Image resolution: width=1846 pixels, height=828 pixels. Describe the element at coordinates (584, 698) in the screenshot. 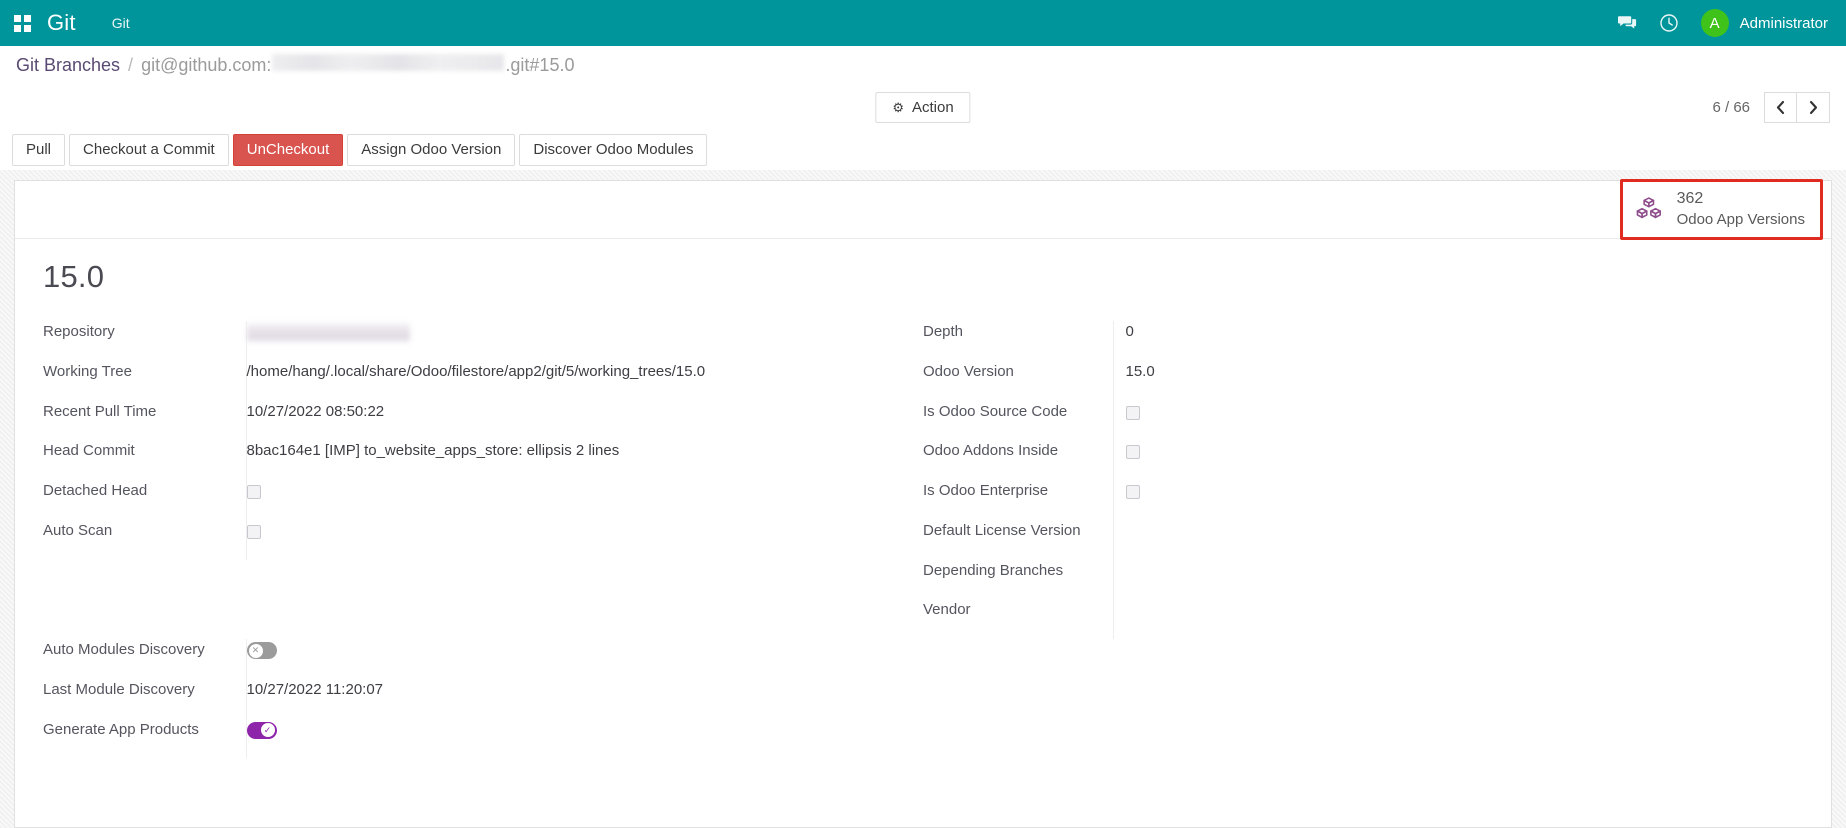

I see `field-value-last-module-discovery: 10/27/2022 11:20:07` at that location.